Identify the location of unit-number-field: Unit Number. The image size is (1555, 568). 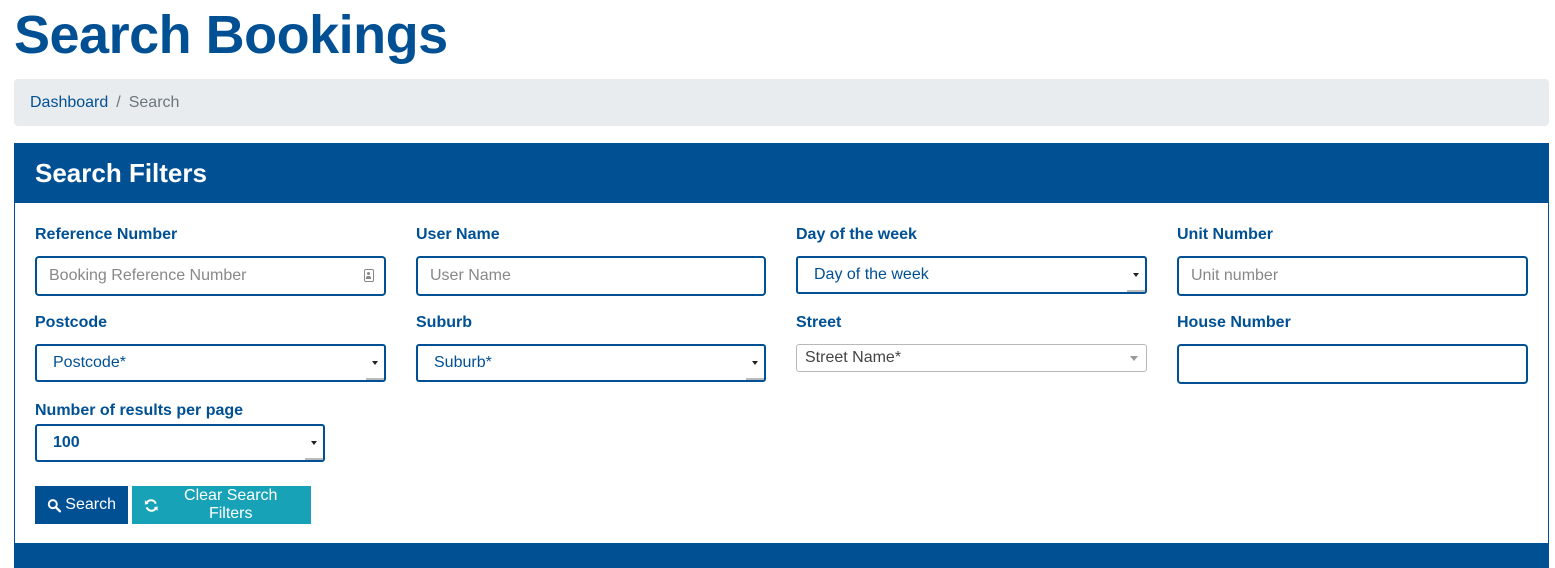
(1225, 235).